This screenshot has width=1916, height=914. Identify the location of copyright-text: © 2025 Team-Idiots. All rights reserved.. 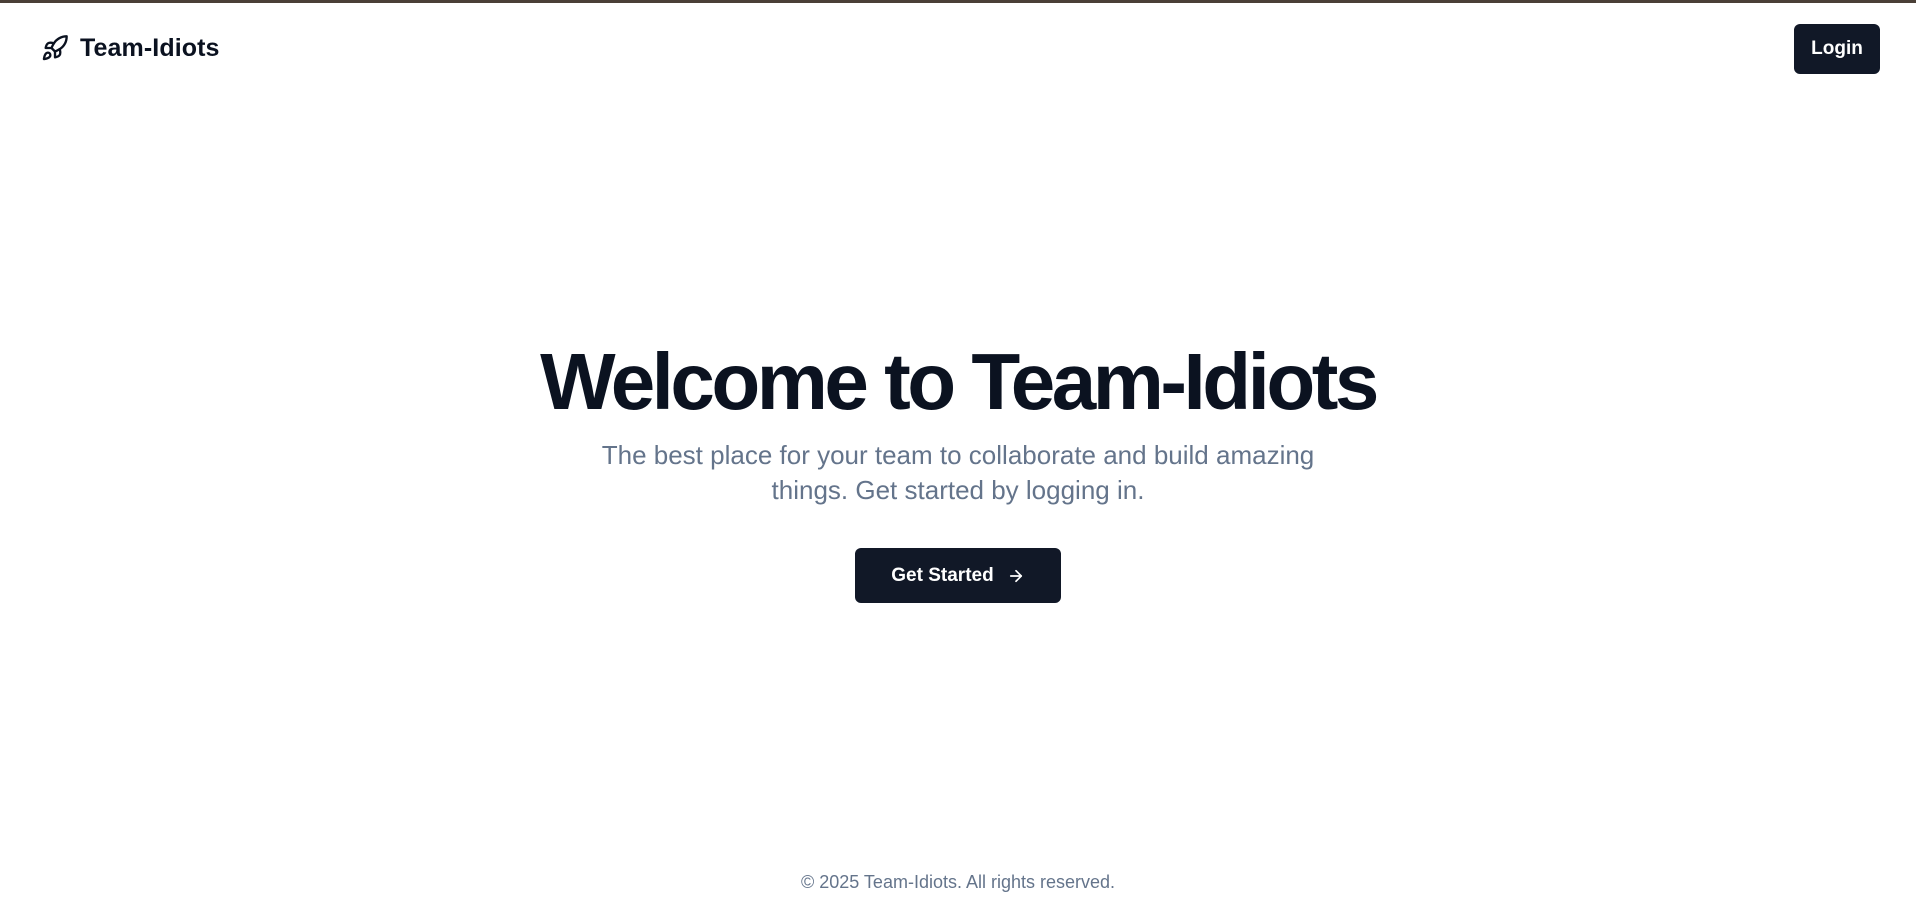
(958, 882).